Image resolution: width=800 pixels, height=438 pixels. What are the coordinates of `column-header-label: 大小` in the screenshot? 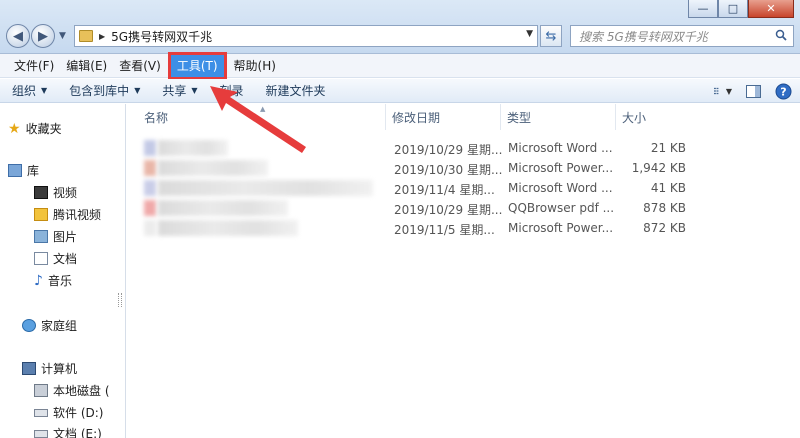 It's located at (634, 117).